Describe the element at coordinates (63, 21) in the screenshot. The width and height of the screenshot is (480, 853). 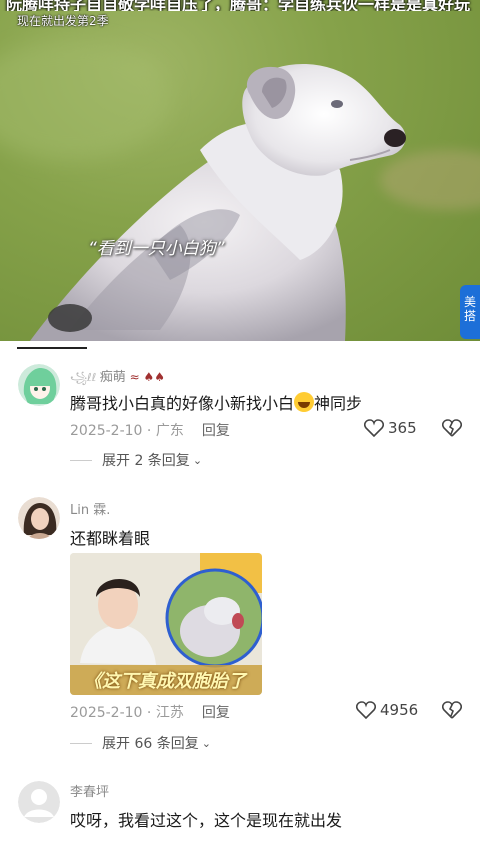
I see `show-name-caption: 现在就出发第2季` at that location.